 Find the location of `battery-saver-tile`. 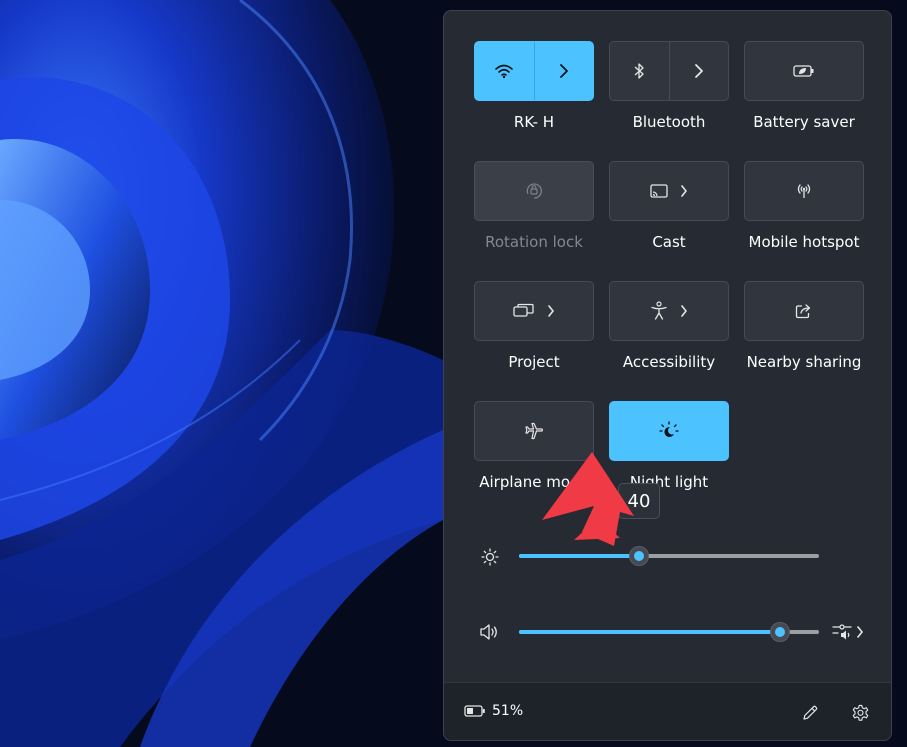

battery-saver-tile is located at coordinates (804, 71).